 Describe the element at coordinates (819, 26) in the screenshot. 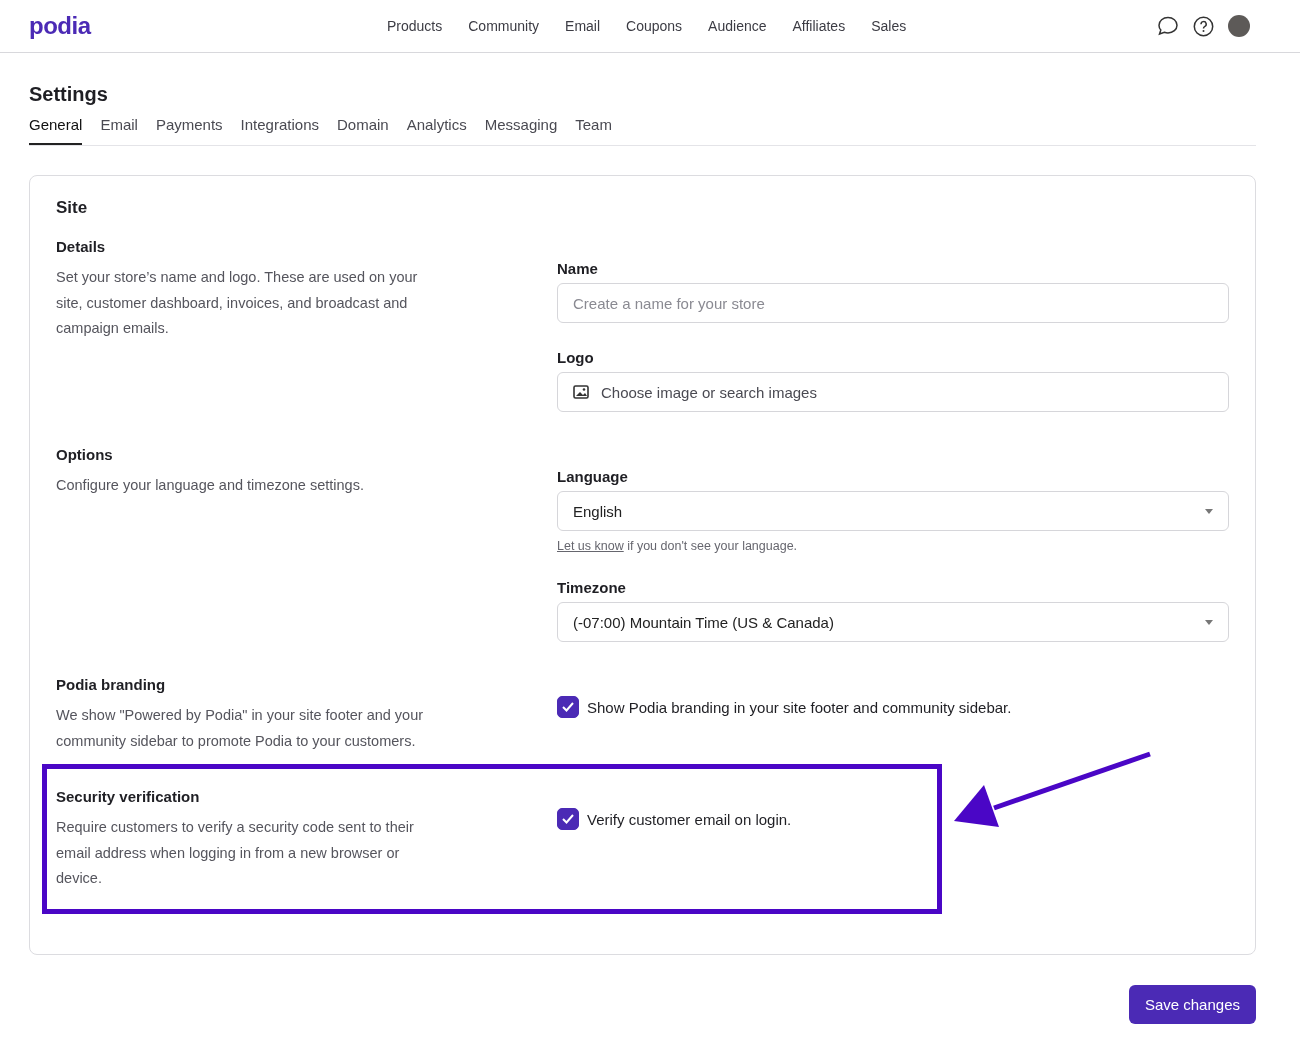

I see `nav-link: Affiliates` at that location.